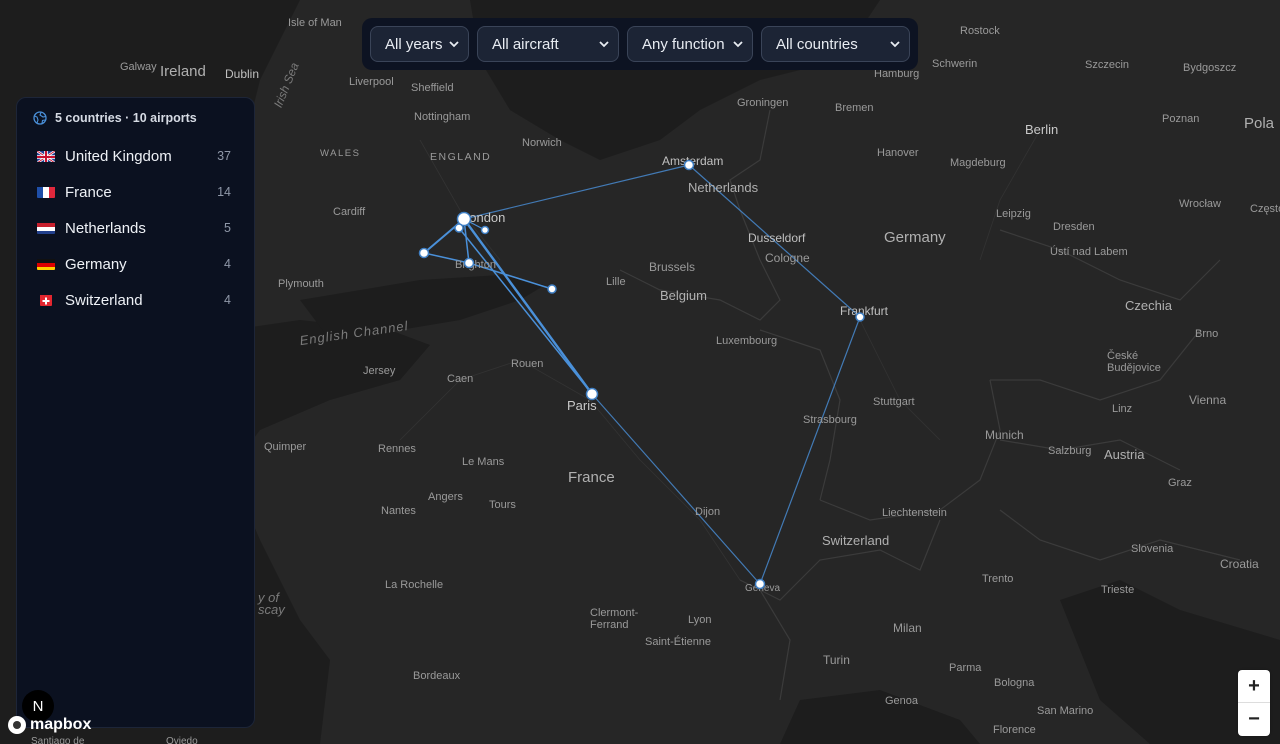  I want to click on function-select: Any function, so click(690, 44).